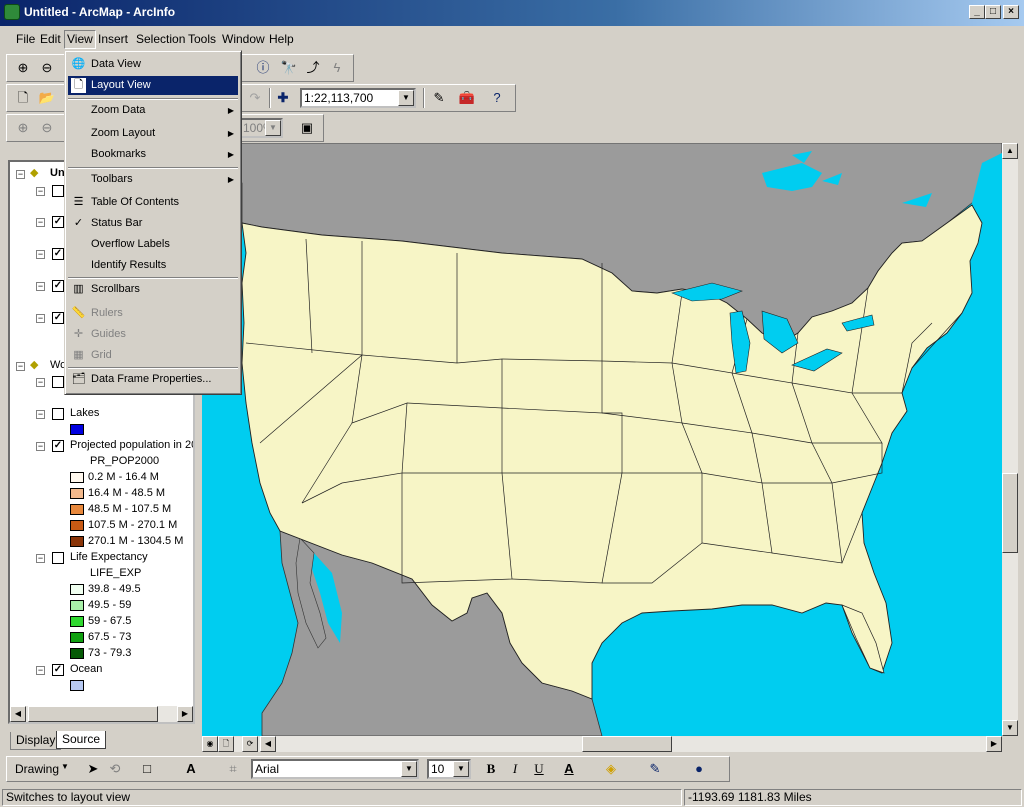 The width and height of the screenshot is (1024, 807). Describe the element at coordinates (699, 769) in the screenshot. I see `marker-color-icon: ●` at that location.